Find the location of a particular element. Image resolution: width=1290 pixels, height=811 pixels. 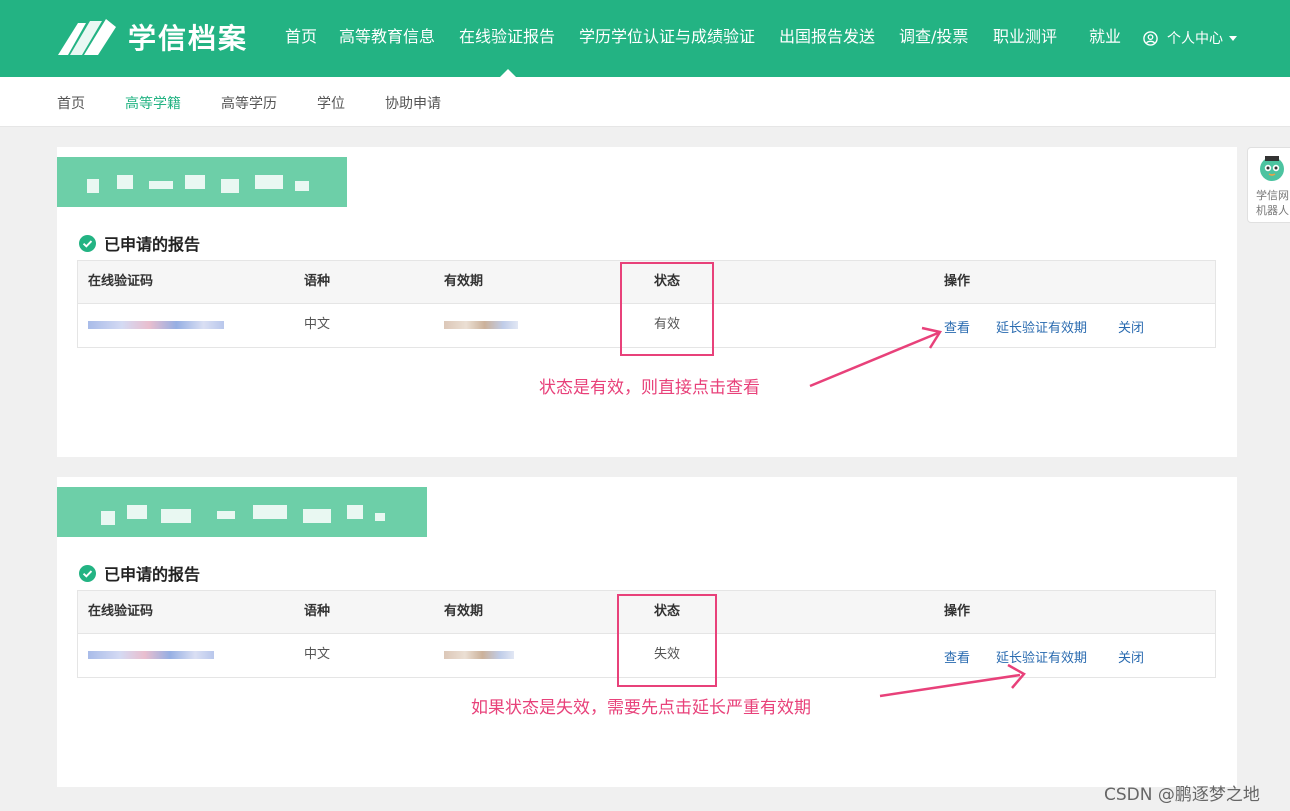

nav-item-online-report: 在线验证报告 is located at coordinates (507, 37).